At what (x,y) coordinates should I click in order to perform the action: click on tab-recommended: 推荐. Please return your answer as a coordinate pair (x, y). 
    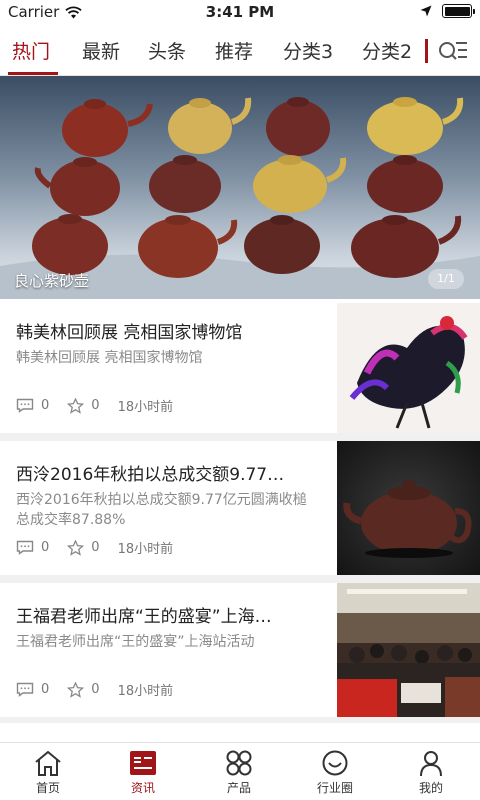
    Looking at the image, I should click on (234, 50).